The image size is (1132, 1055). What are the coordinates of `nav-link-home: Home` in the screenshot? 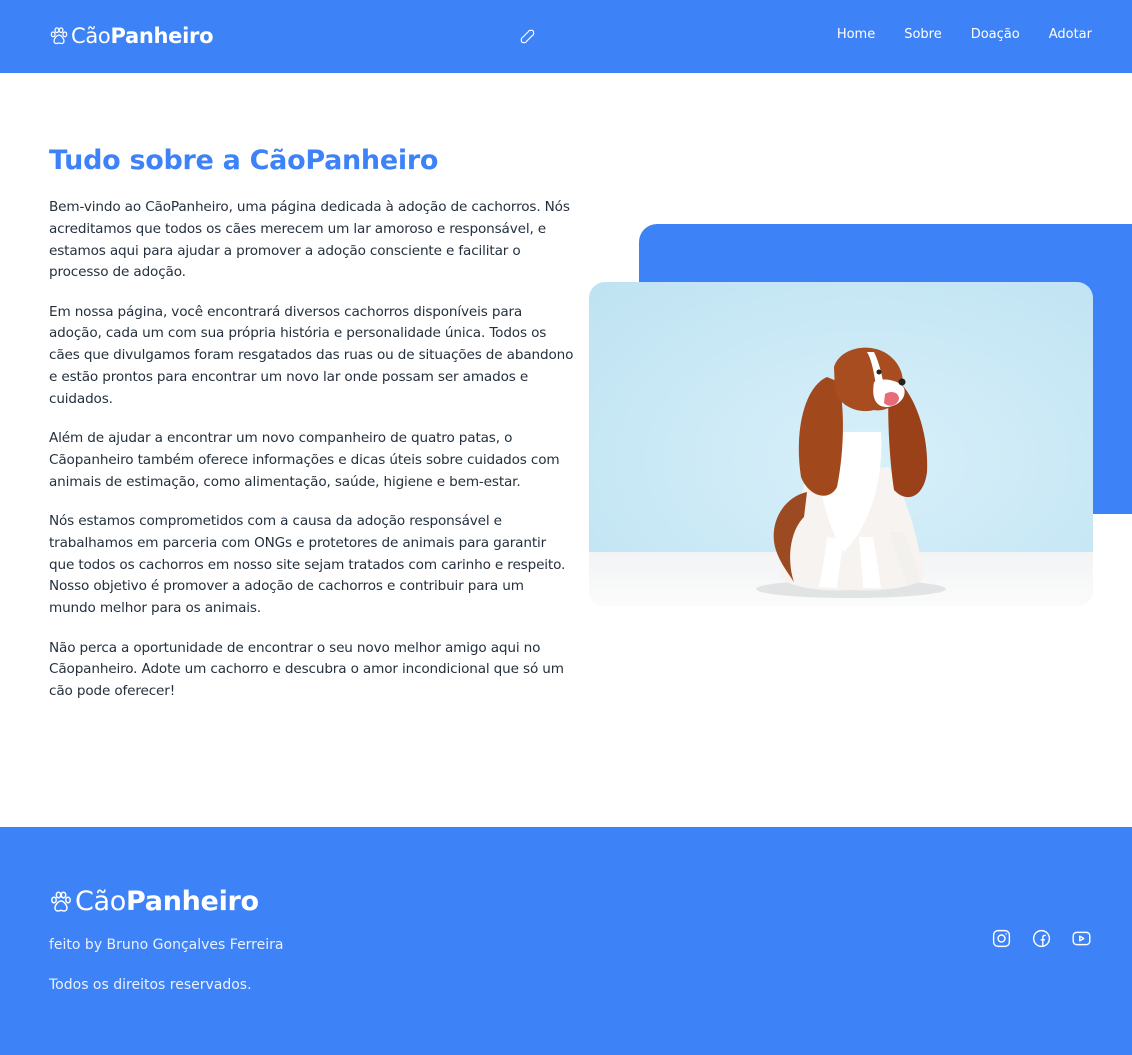 It's located at (856, 34).